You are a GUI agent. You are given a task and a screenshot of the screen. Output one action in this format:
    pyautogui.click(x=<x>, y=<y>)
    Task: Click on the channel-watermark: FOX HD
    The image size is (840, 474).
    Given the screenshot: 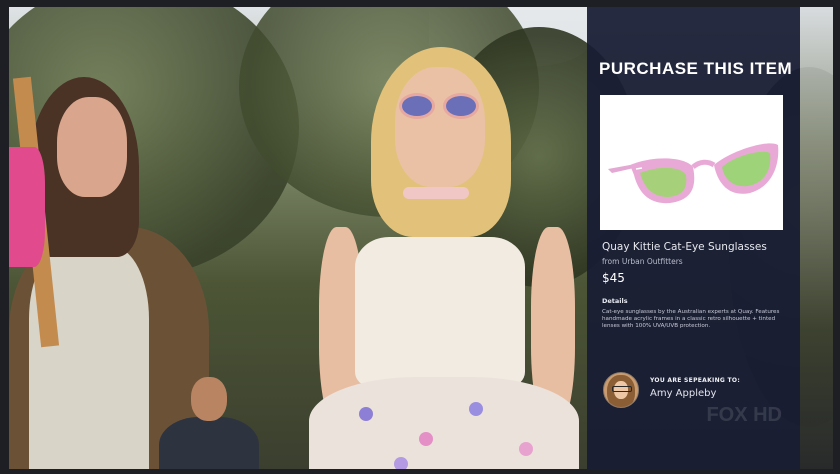 What is the action you would take?
    pyautogui.click(x=744, y=415)
    